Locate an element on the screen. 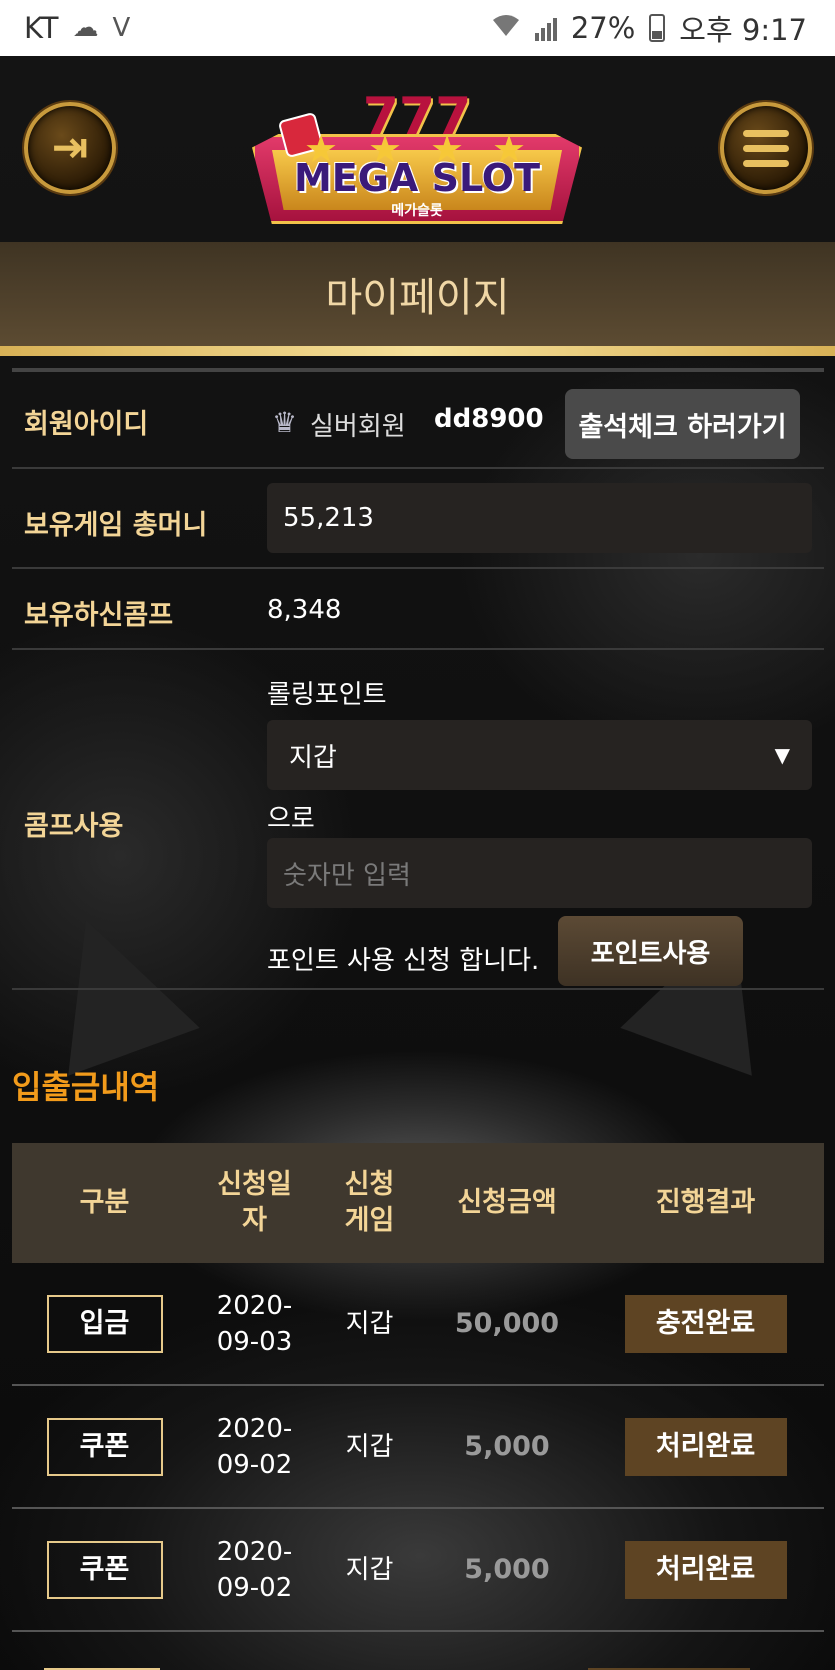  volte-icon: V is located at coordinates (121, 28).